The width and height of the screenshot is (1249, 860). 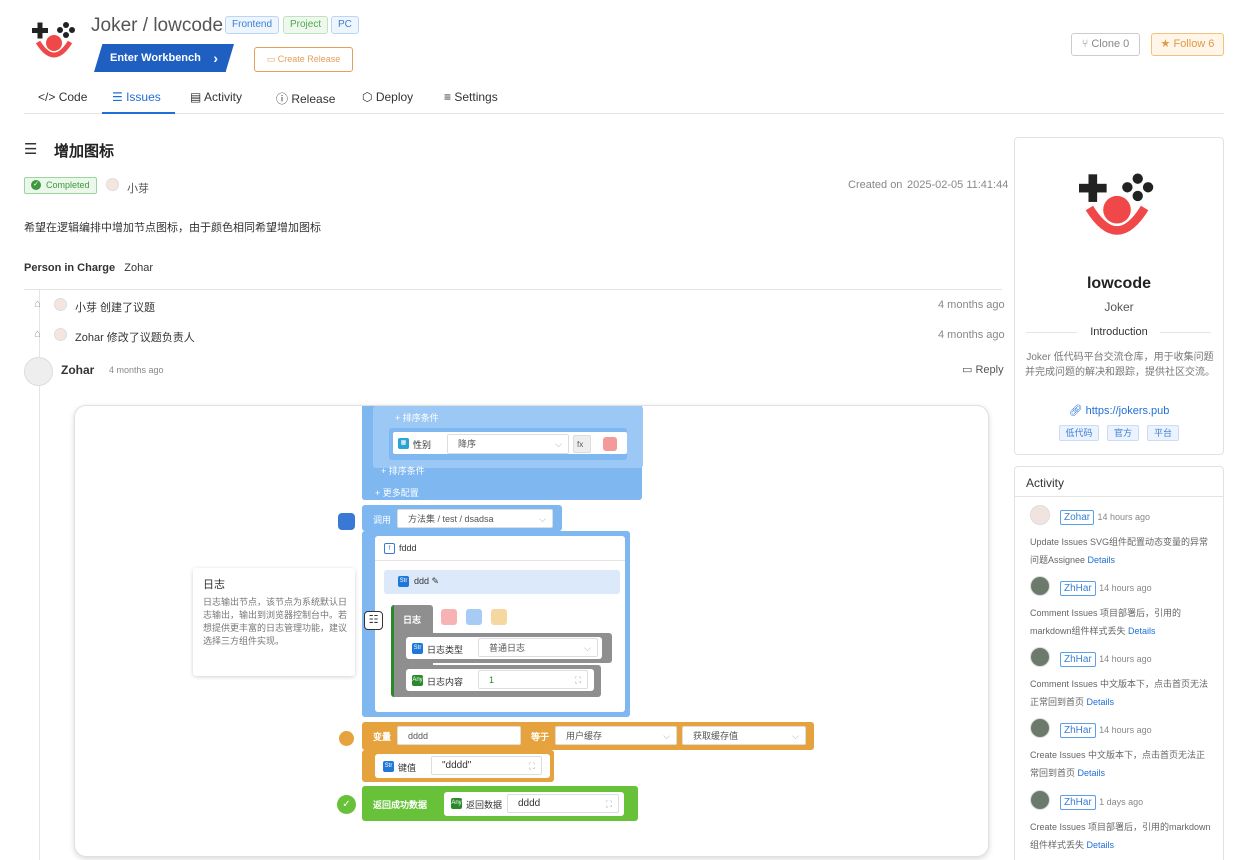 I want to click on sun-icon, so click(x=346, y=738).